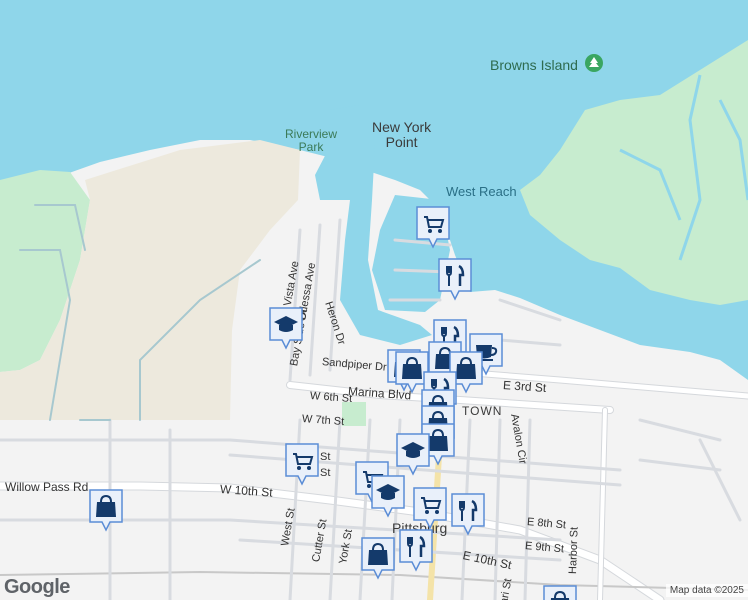 The height and width of the screenshot is (600, 748). I want to click on place-label-new-york-point: New York Point, so click(401, 135).